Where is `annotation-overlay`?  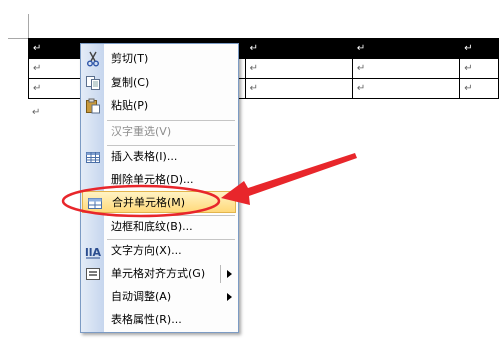 annotation-overlay is located at coordinates (209, 185).